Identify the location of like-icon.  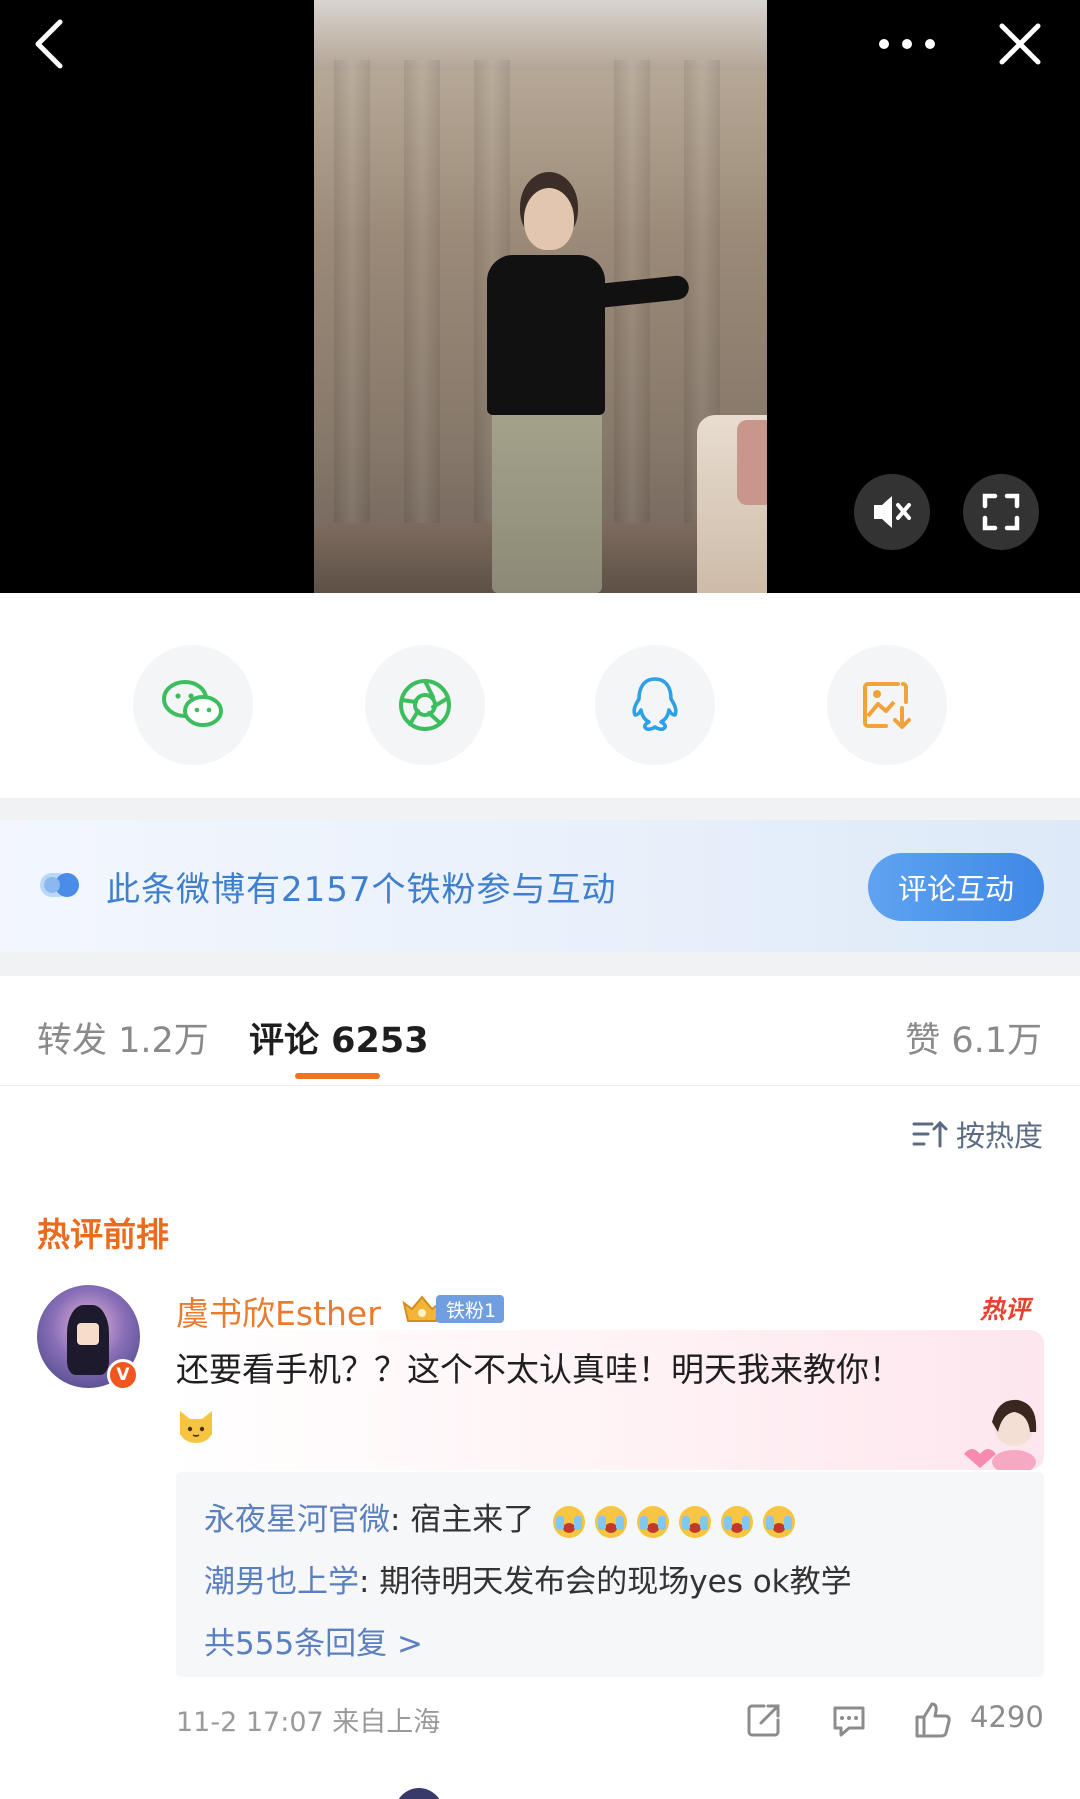
(933, 1720).